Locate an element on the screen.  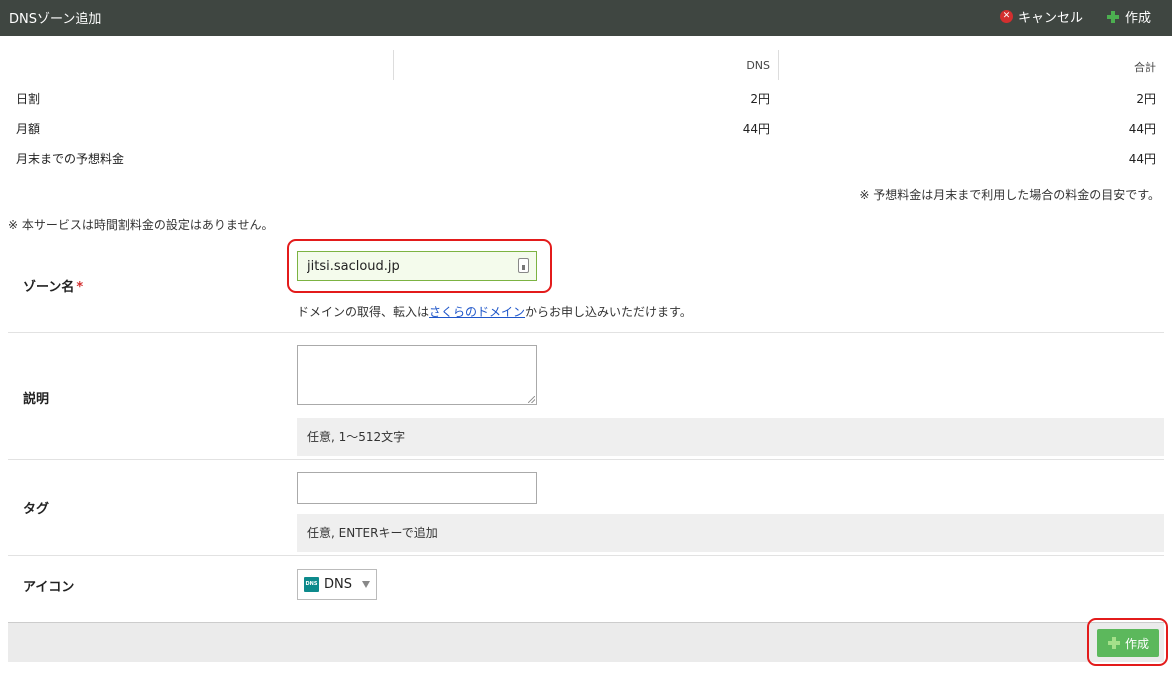
icon-select: DNS DNS is located at coordinates (337, 584).